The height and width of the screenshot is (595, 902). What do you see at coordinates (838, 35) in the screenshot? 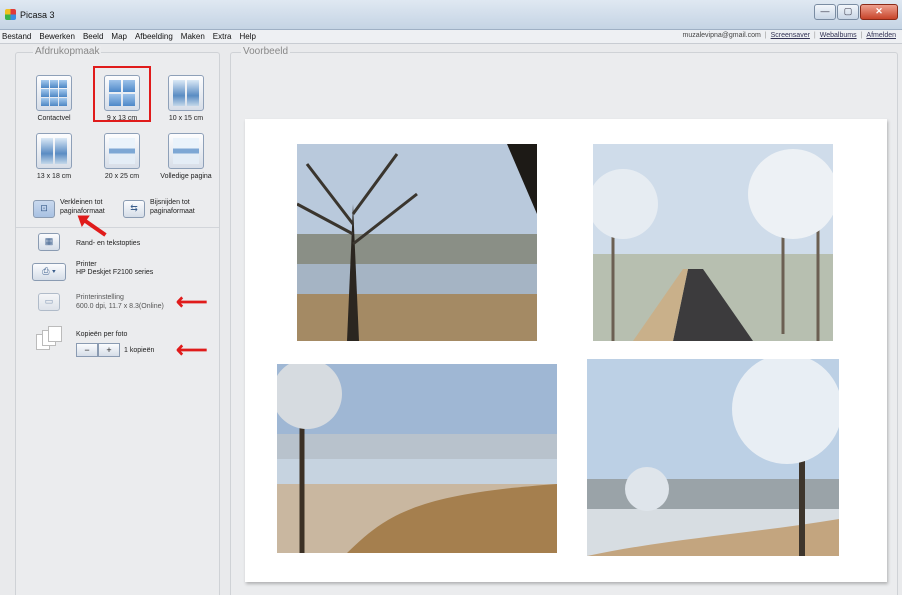
I see `webalbums-link: Webalbums` at bounding box center [838, 35].